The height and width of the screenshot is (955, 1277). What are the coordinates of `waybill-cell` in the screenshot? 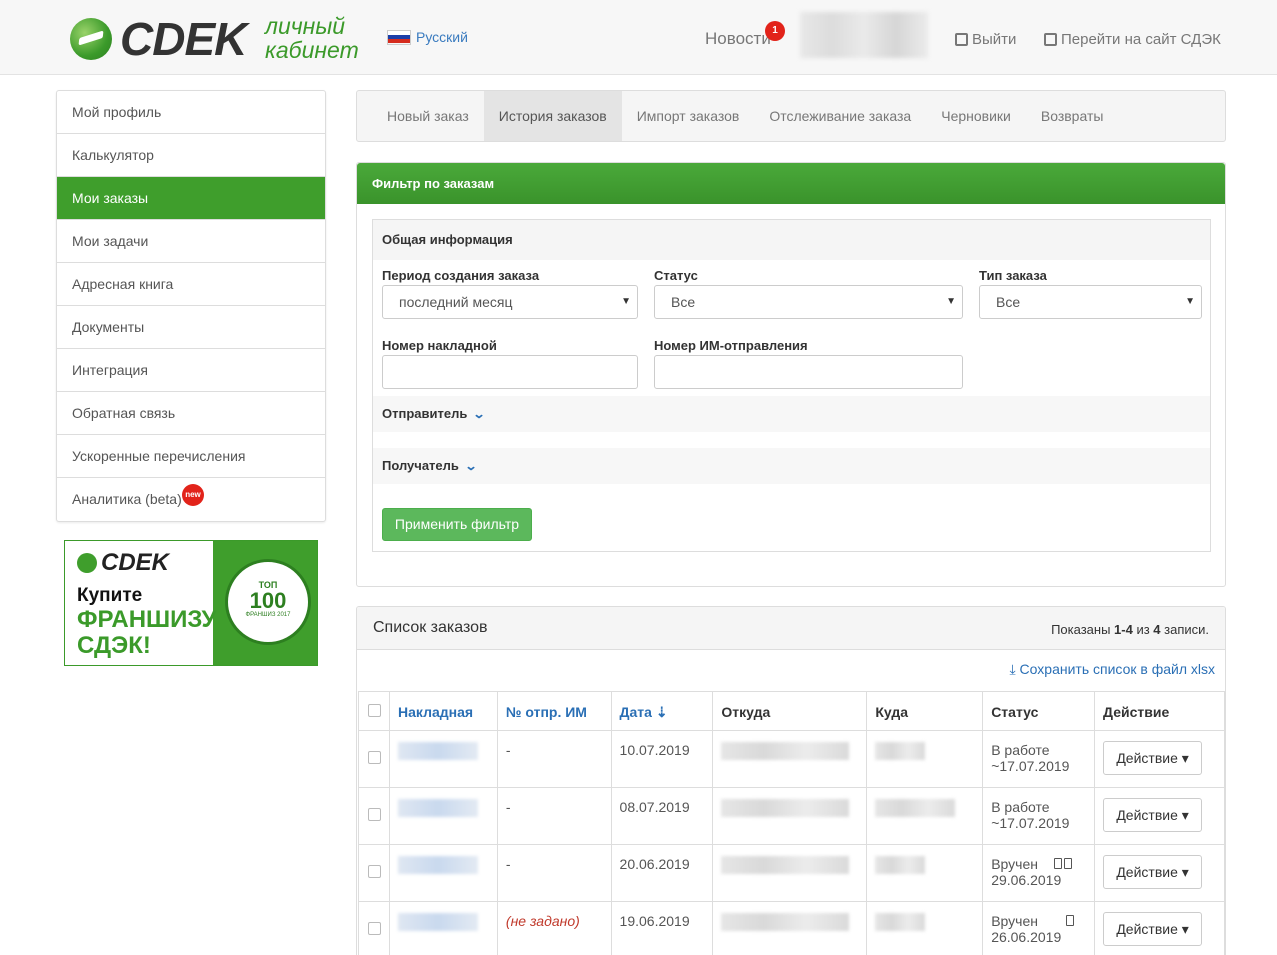 It's located at (443, 816).